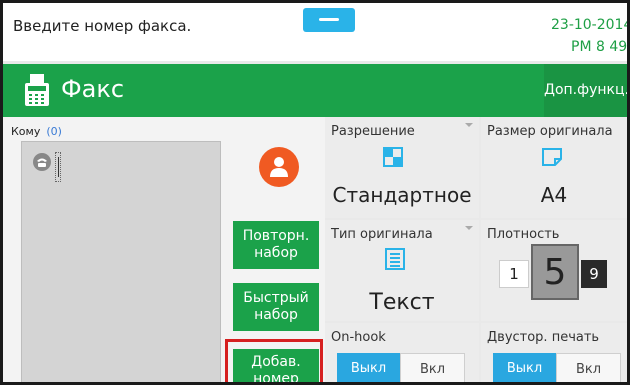 The height and width of the screenshot is (385, 630). I want to click on recipient-label-text: Кому, so click(26, 131).